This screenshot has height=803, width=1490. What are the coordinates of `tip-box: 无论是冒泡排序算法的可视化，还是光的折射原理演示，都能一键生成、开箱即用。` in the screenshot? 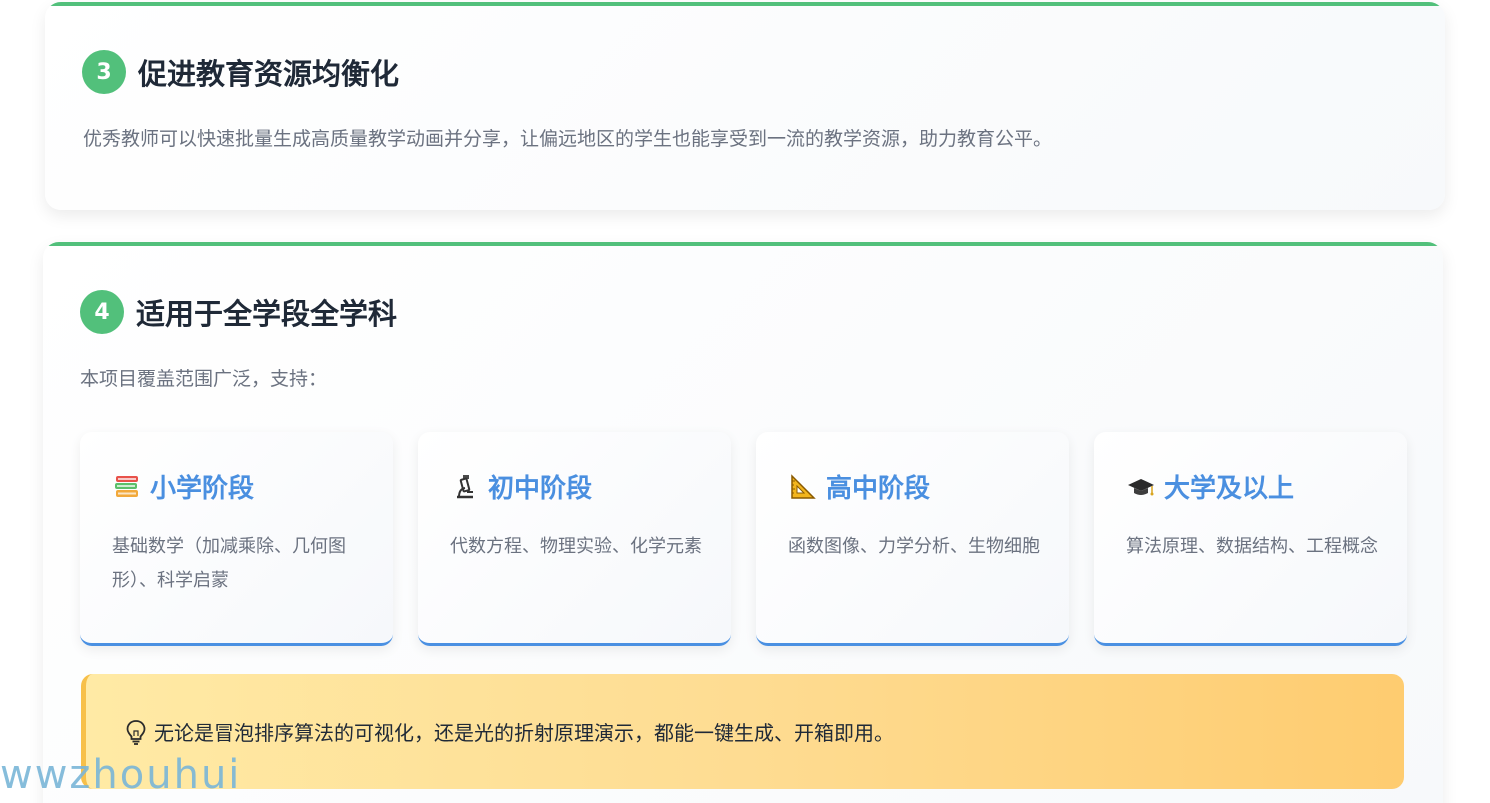 It's located at (742, 731).